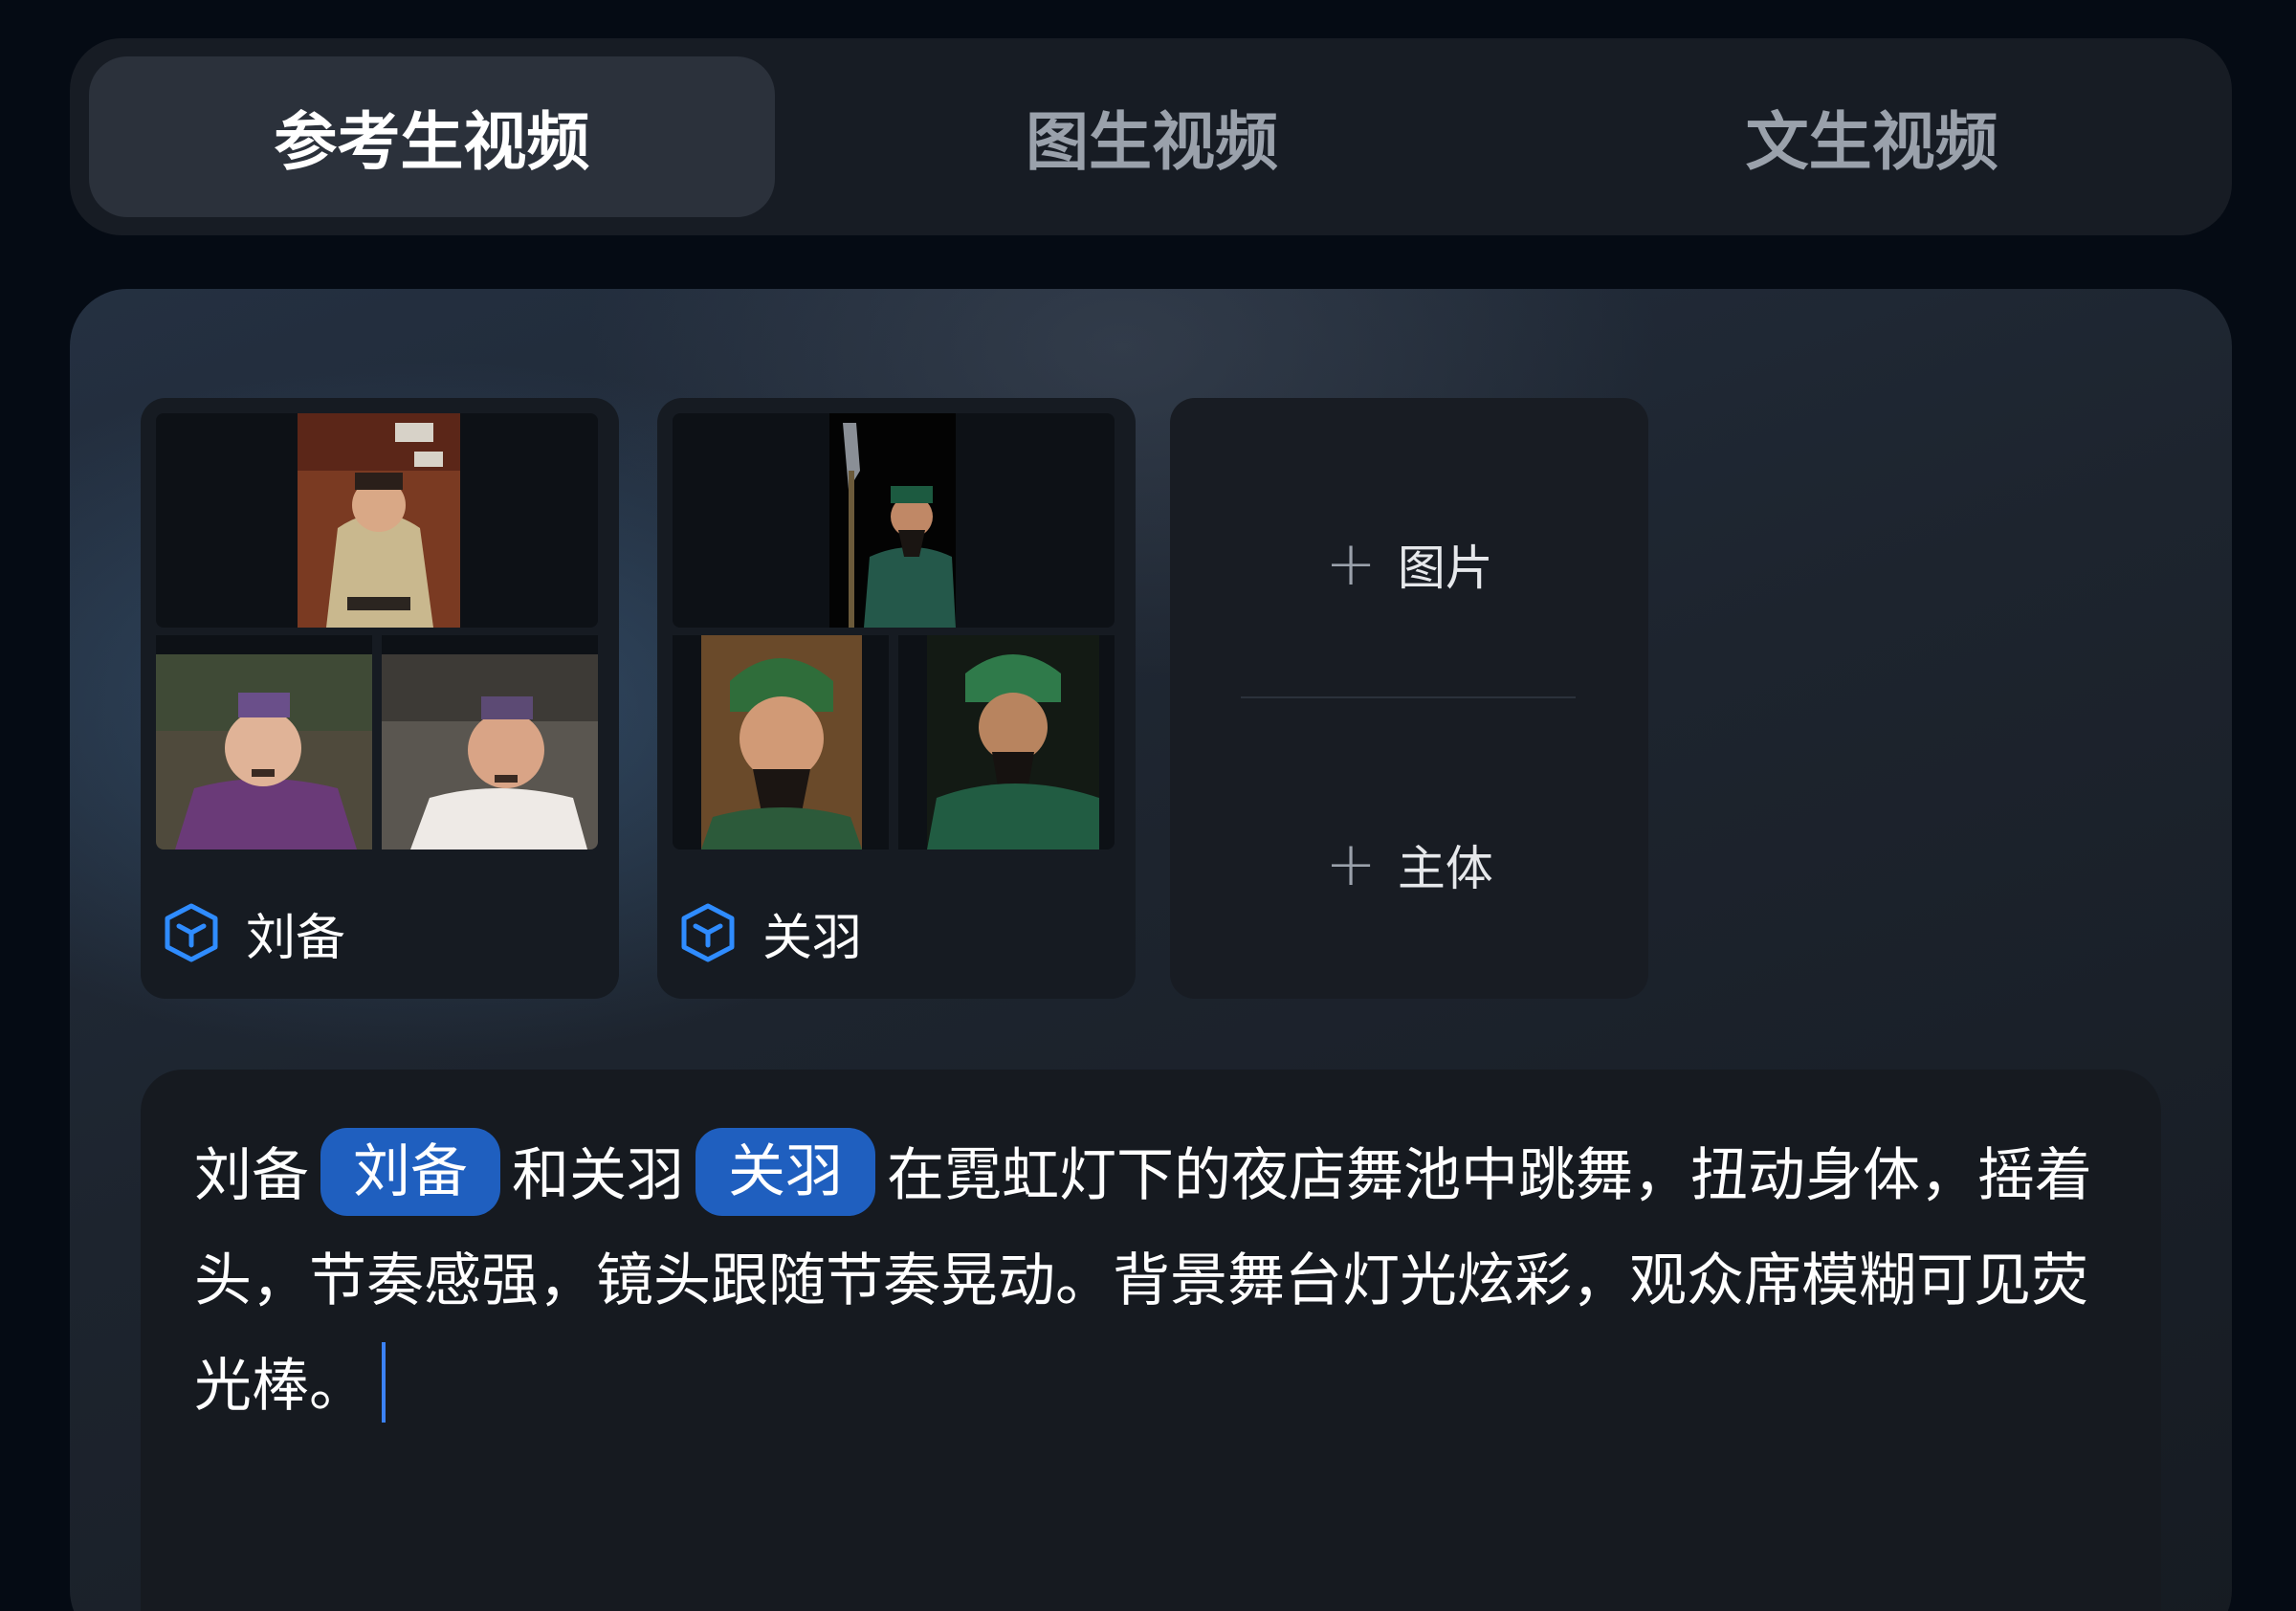  Describe the element at coordinates (598, 1175) in the screenshot. I see `prompt-text-segment: 和关羽` at that location.